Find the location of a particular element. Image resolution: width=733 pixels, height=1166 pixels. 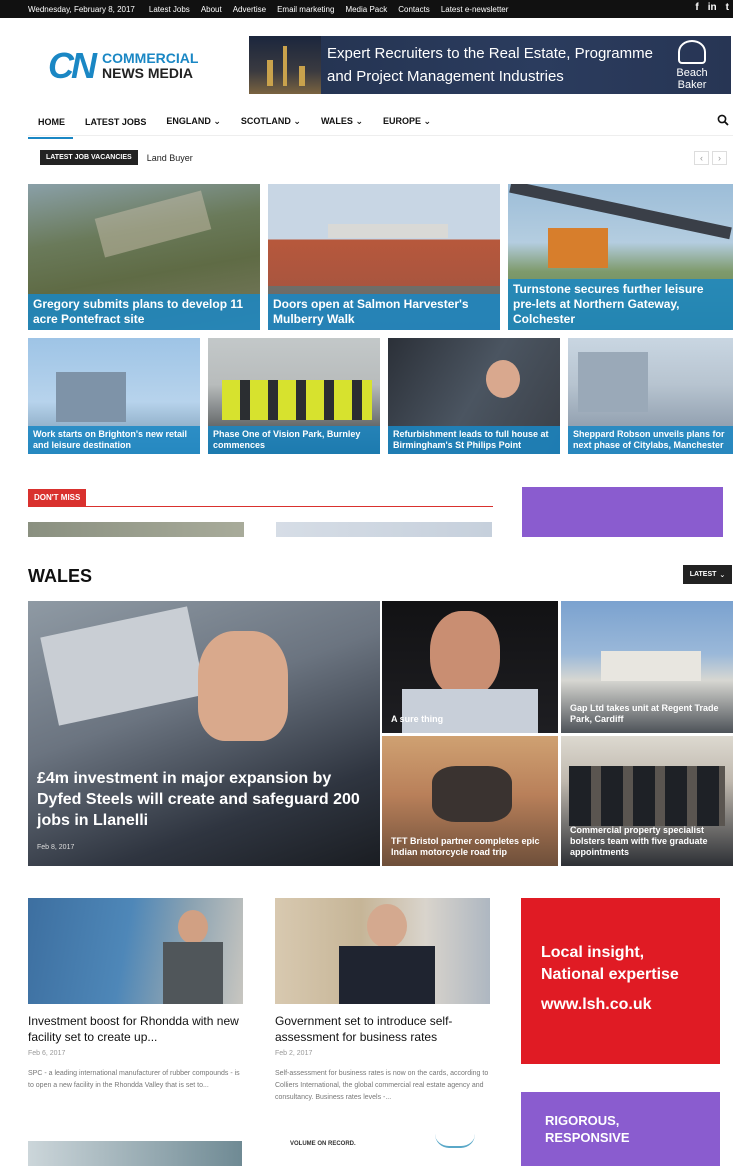

sidebar-purple-ad is located at coordinates (622, 512).